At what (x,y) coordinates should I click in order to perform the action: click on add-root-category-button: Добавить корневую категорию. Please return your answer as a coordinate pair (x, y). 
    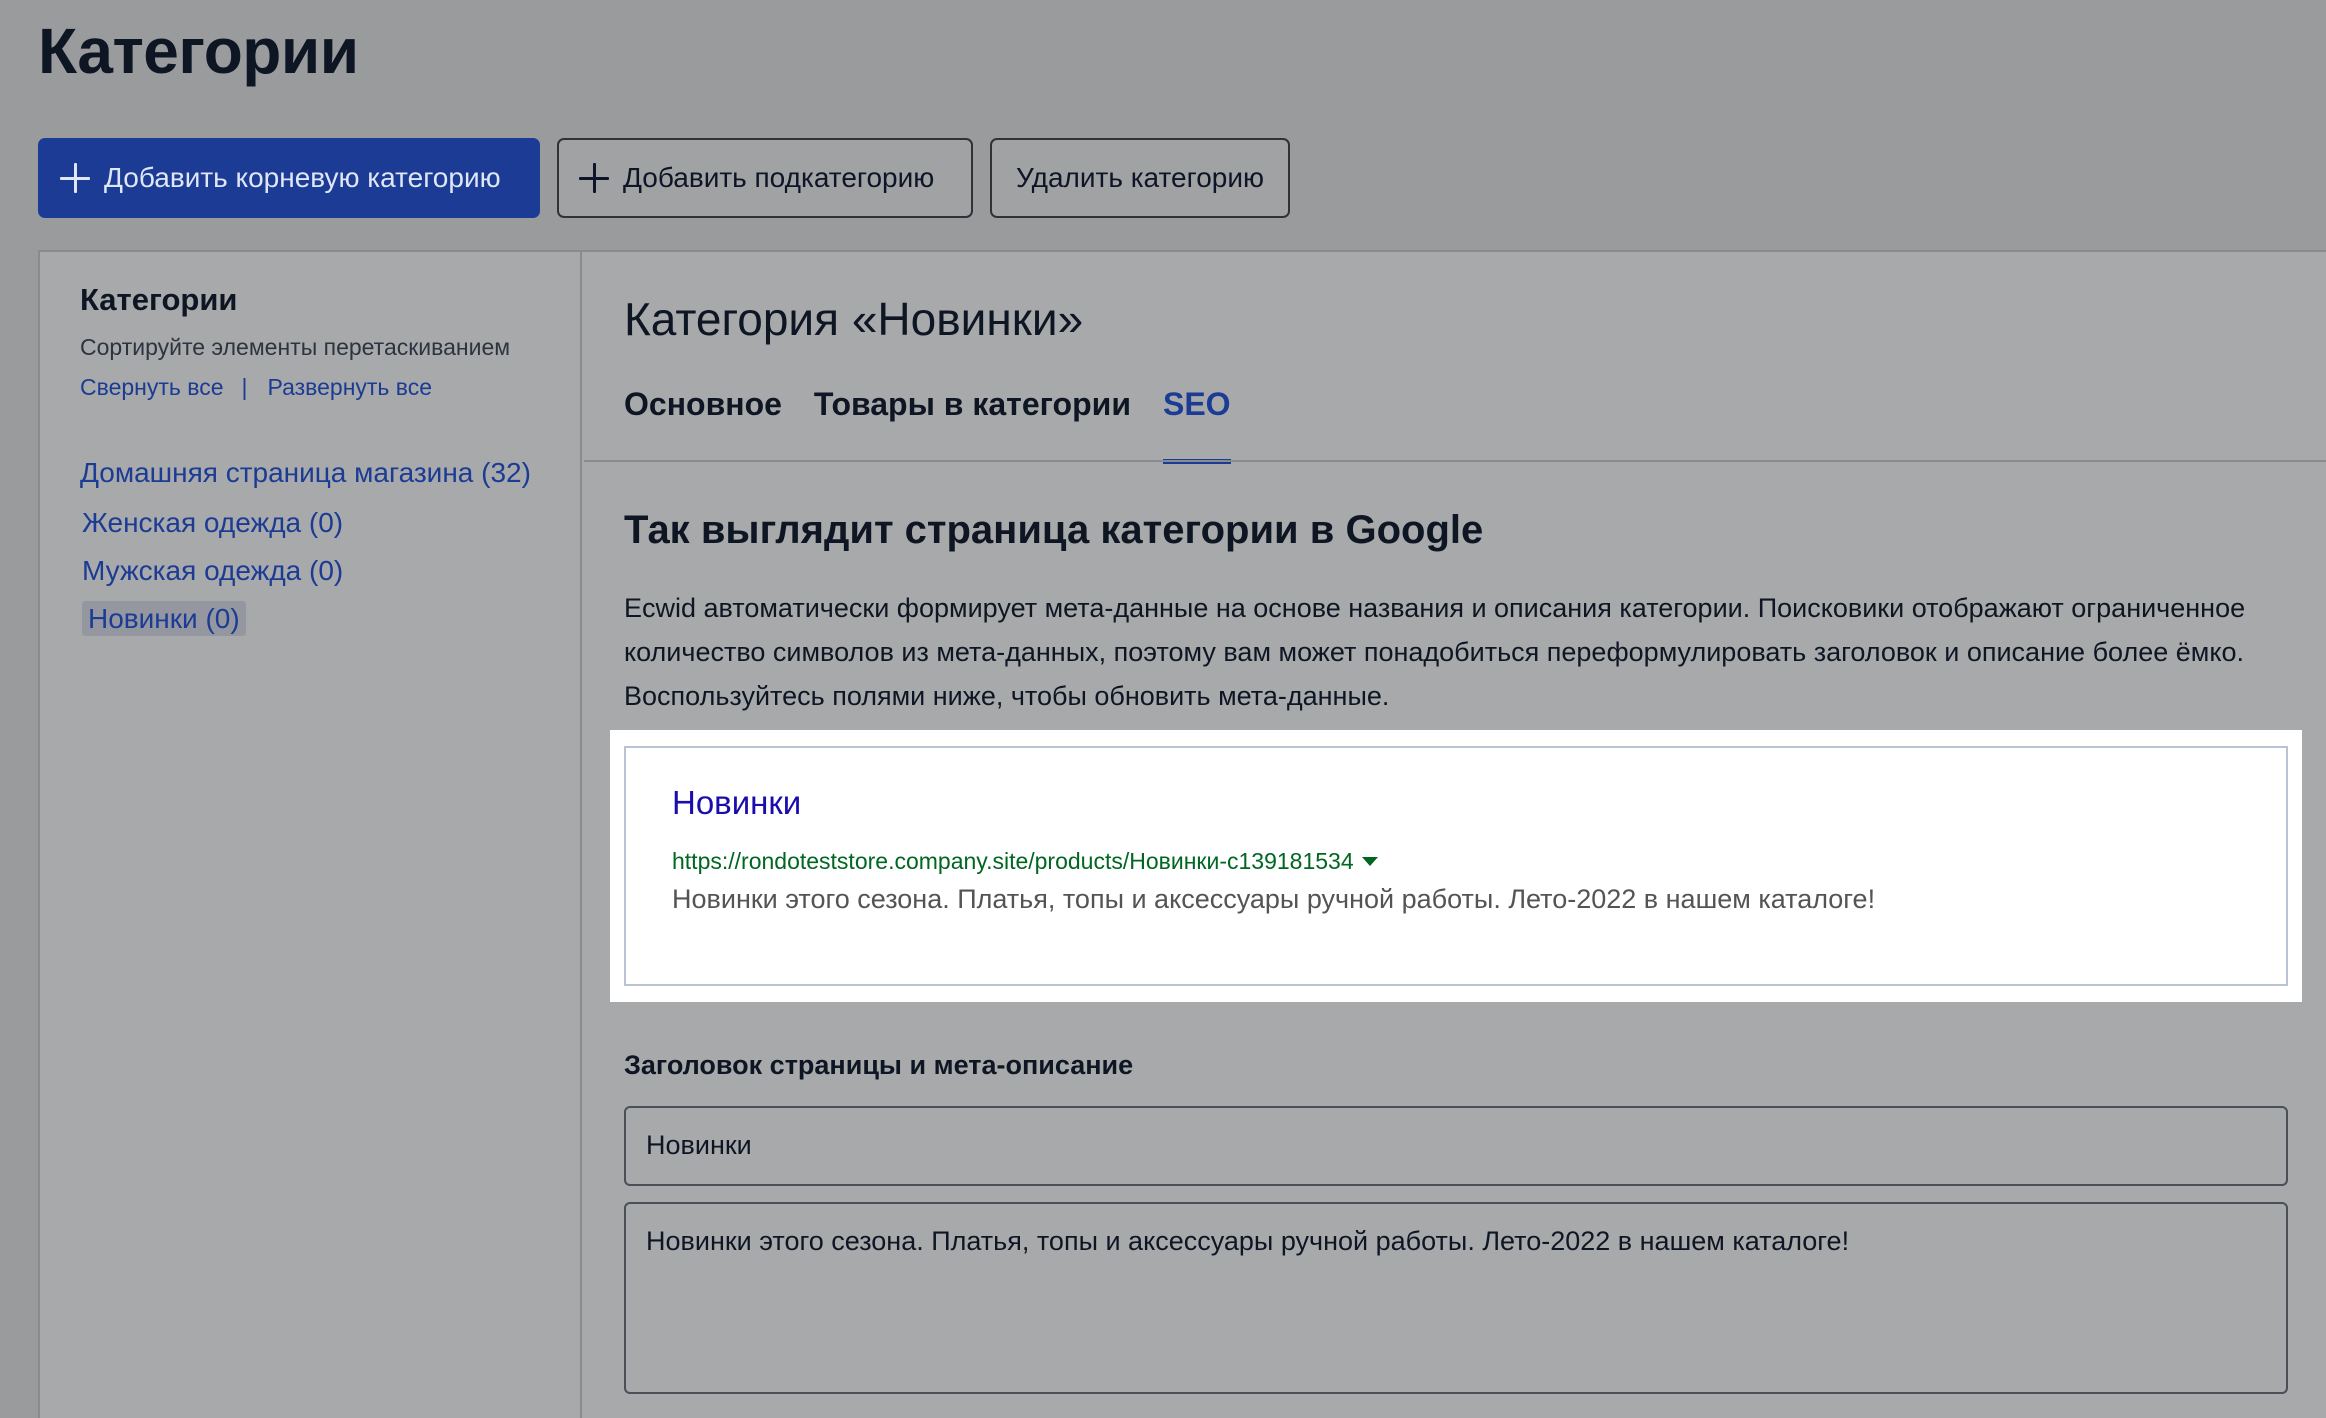
    Looking at the image, I should click on (289, 178).